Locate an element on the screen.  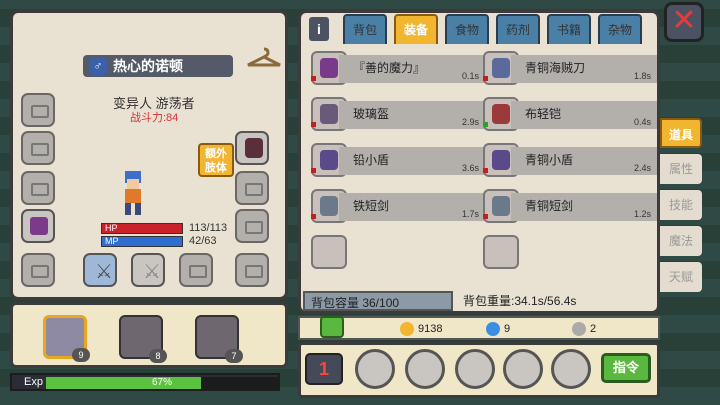
level-badge: 9 is located at coordinates (81, 355).